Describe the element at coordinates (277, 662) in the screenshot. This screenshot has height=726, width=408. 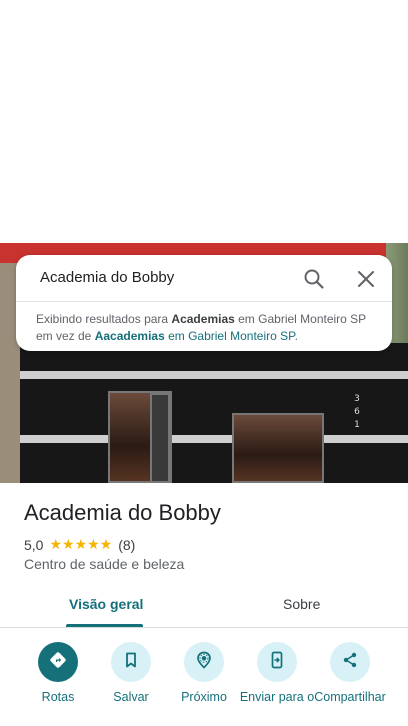
I see `send-to-phone-icon` at that location.